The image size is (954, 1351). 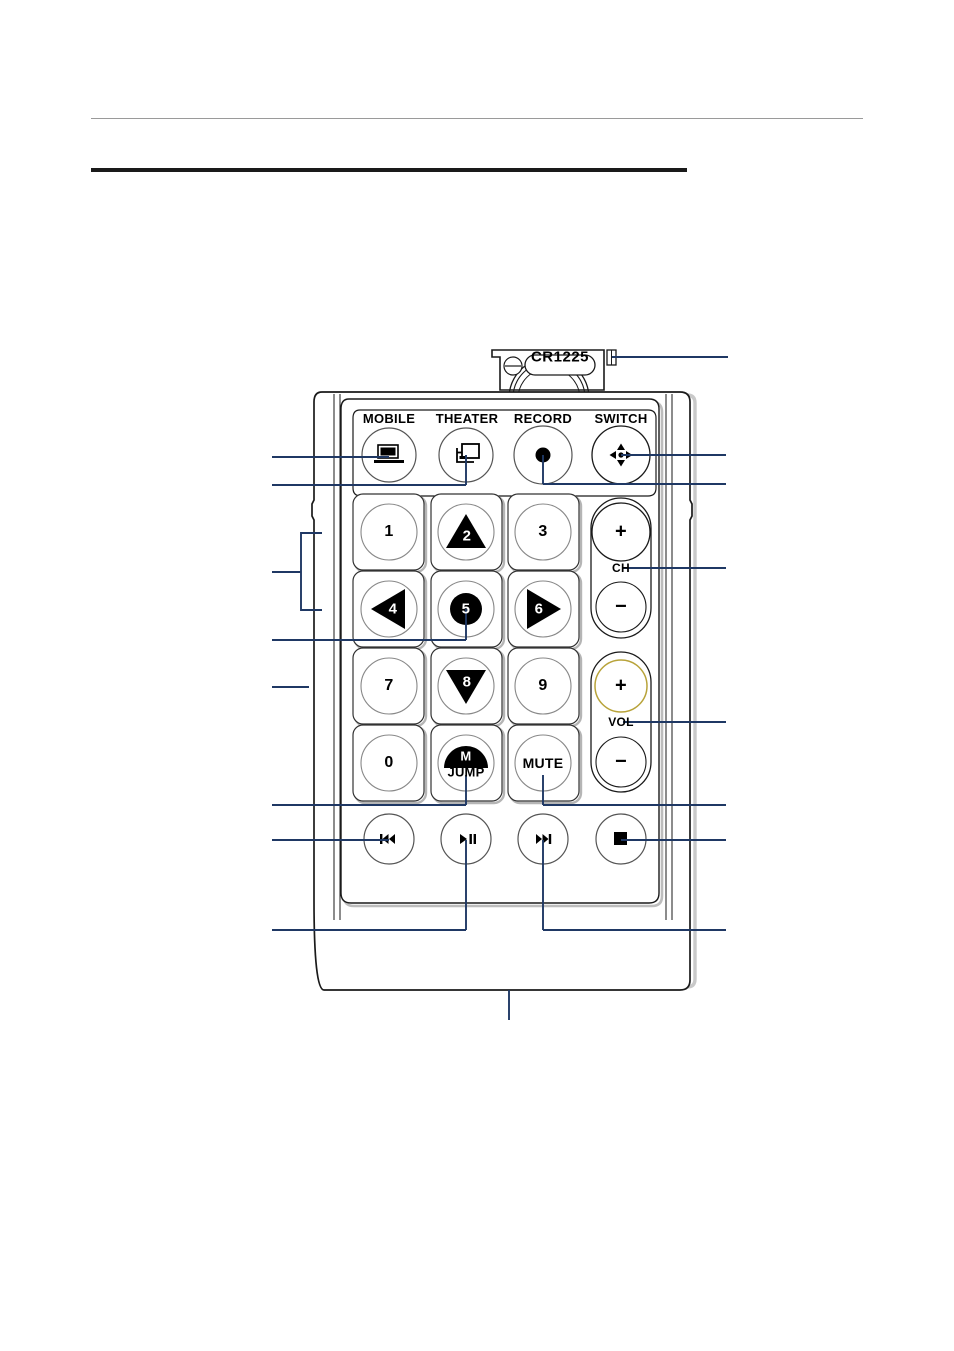 What do you see at coordinates (466, 609) in the screenshot?
I see `key-5-label: 5` at bounding box center [466, 609].